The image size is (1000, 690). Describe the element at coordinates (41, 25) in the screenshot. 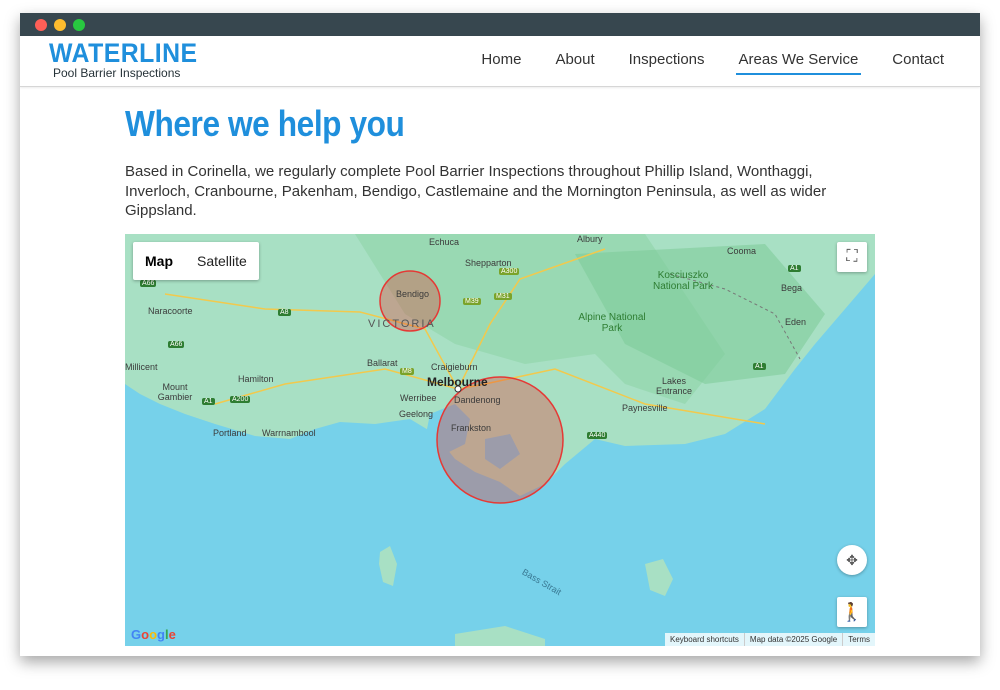

I see `close-window-button` at that location.